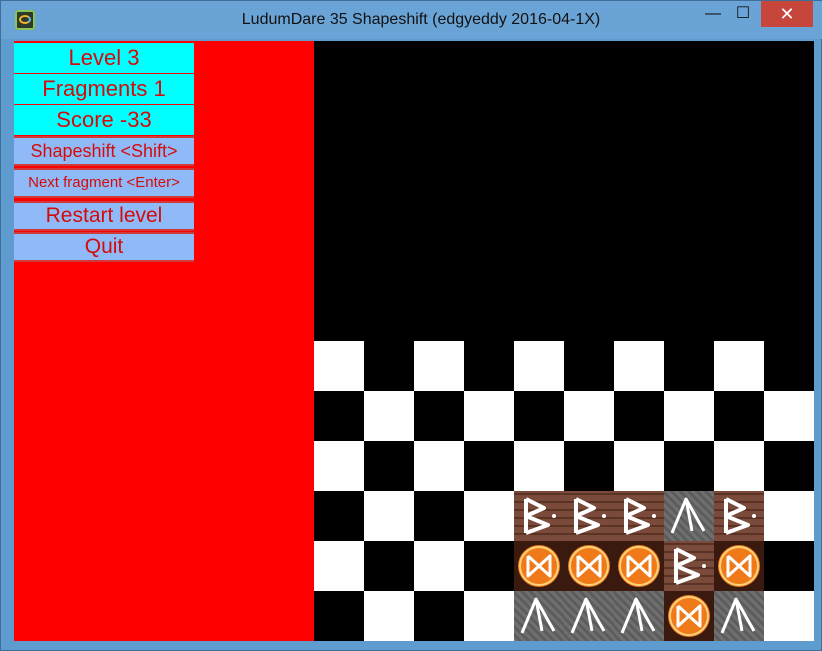  Describe the element at coordinates (104, 216) in the screenshot. I see `restart-level-button: Restart level` at that location.